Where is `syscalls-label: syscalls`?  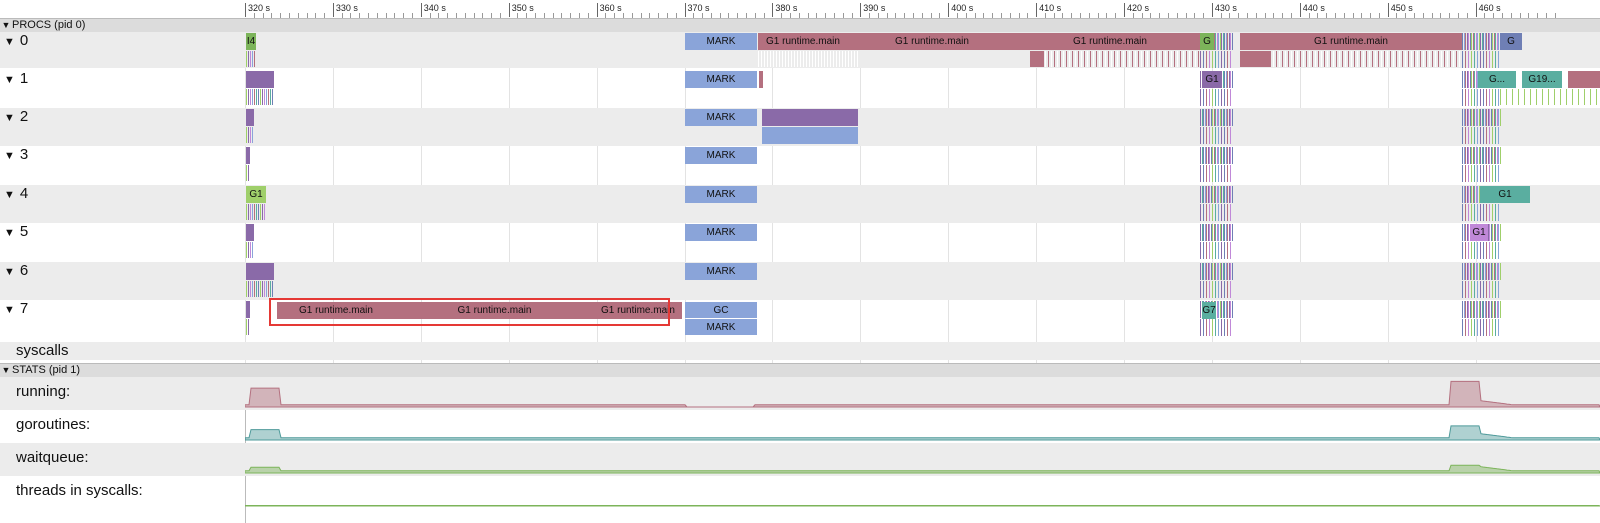
syscalls-label: syscalls is located at coordinates (42, 350).